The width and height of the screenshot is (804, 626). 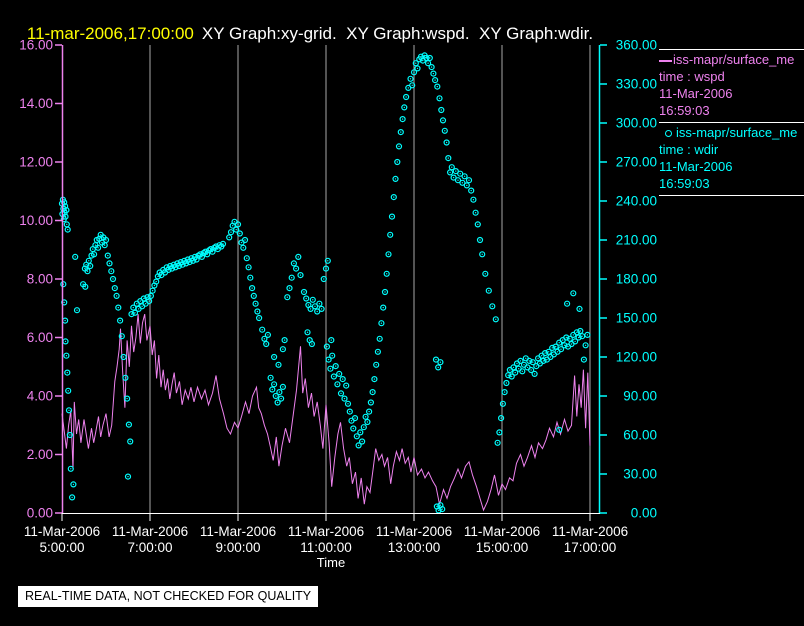 I want to click on svg-text: 360.00, so click(x=636, y=45).